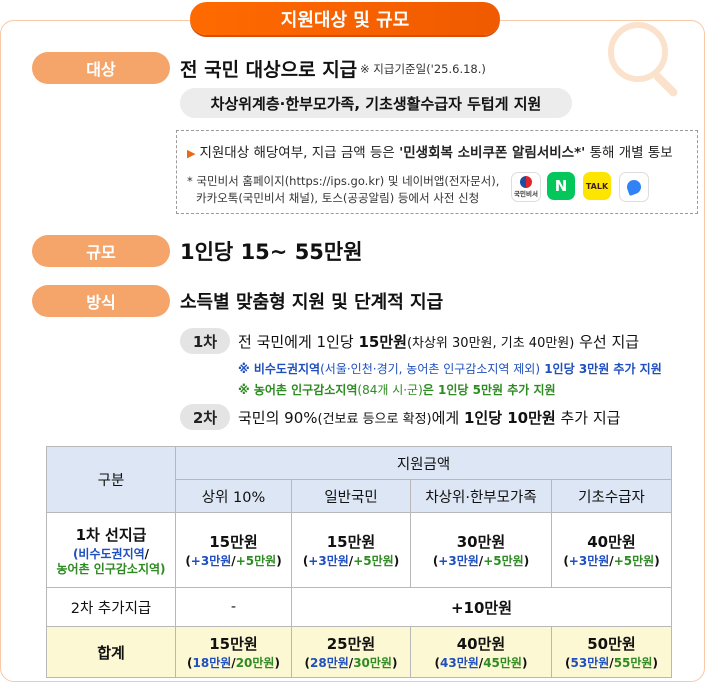 The width and height of the screenshot is (705, 682). What do you see at coordinates (430, 369) in the screenshot?
I see `note1-b: (서울·인천·경기, 농어촌 인구감소지역 제외)` at bounding box center [430, 369].